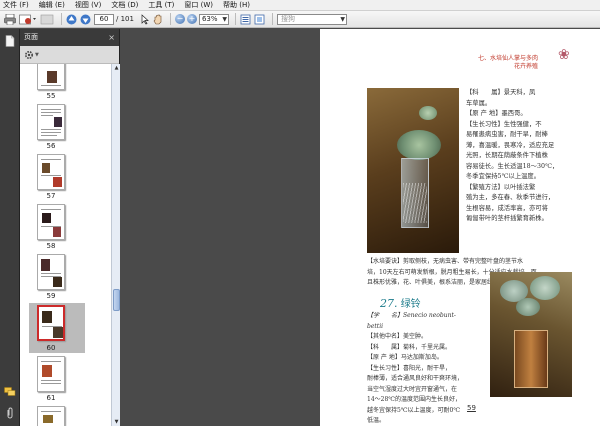 The image size is (600, 426). I want to click on zoom-in-icon: +, so click(191, 19).